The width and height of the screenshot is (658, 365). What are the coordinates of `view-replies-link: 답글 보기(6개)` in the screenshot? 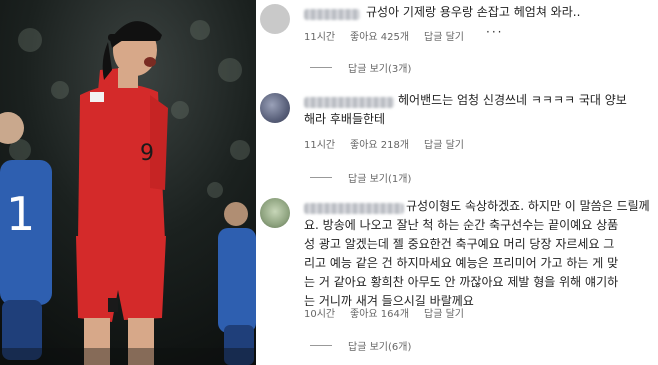 It's located at (379, 345).